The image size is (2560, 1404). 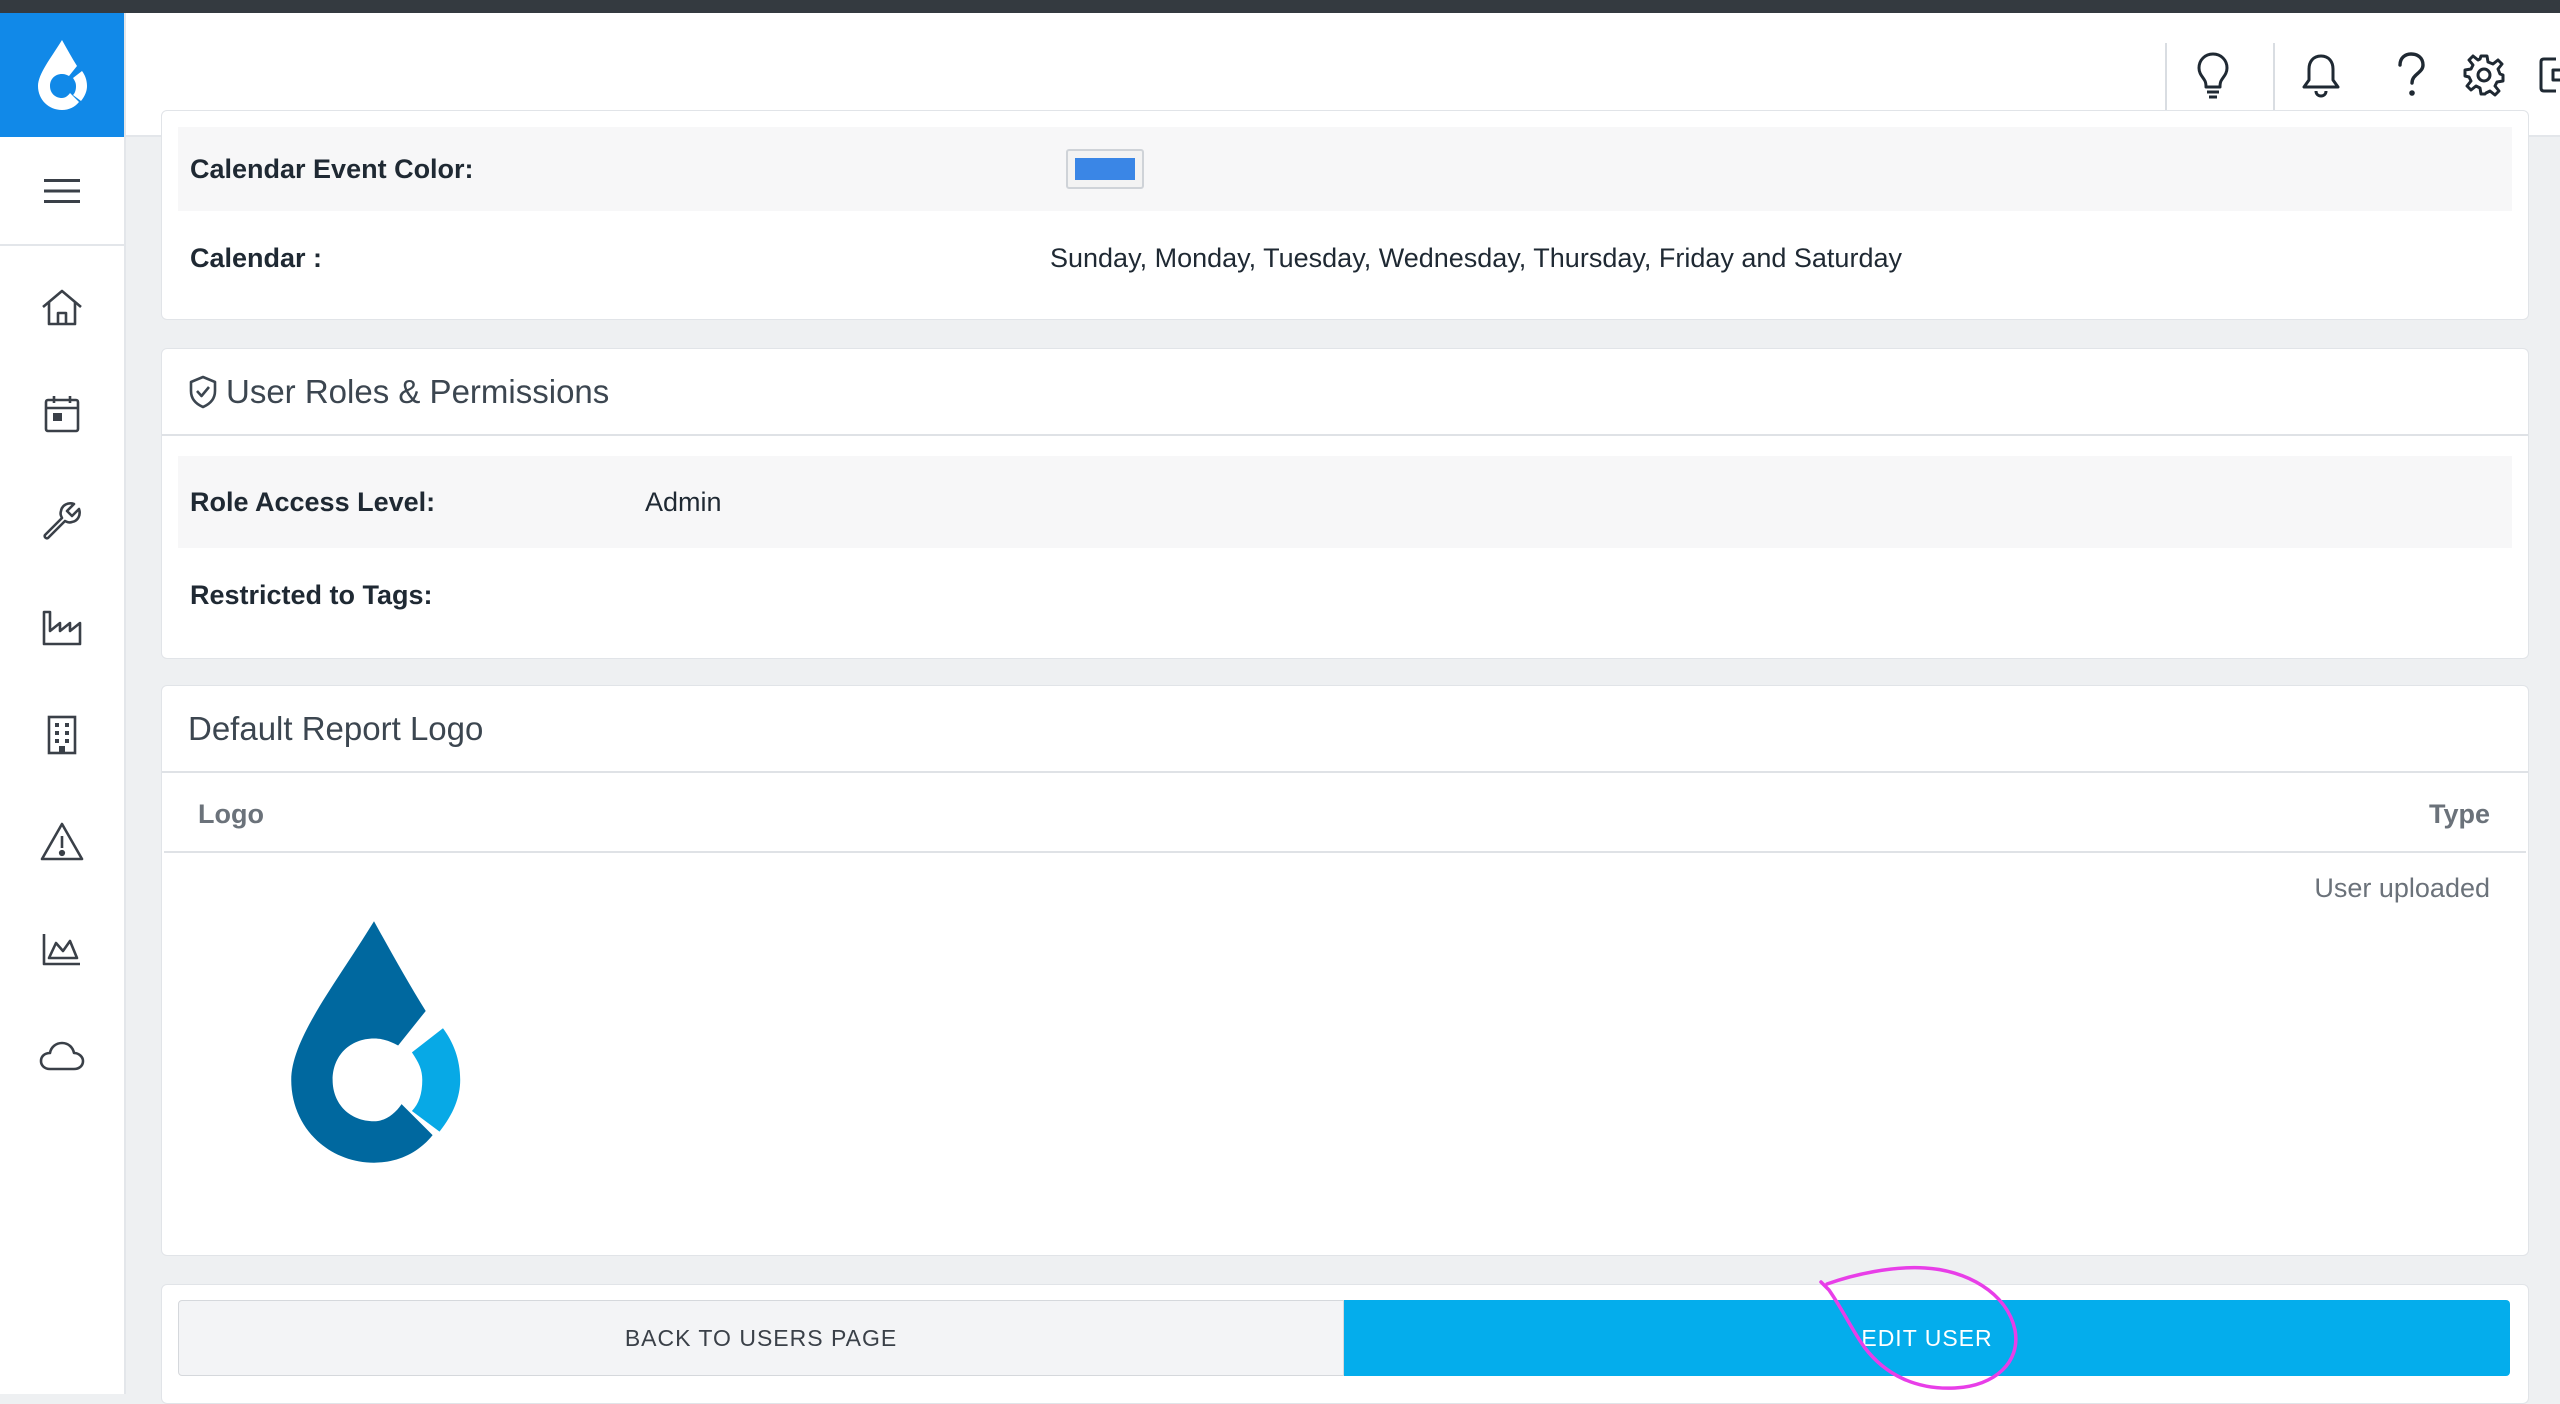 What do you see at coordinates (1927, 1338) in the screenshot?
I see `edit-user-button: EDIT USER` at bounding box center [1927, 1338].